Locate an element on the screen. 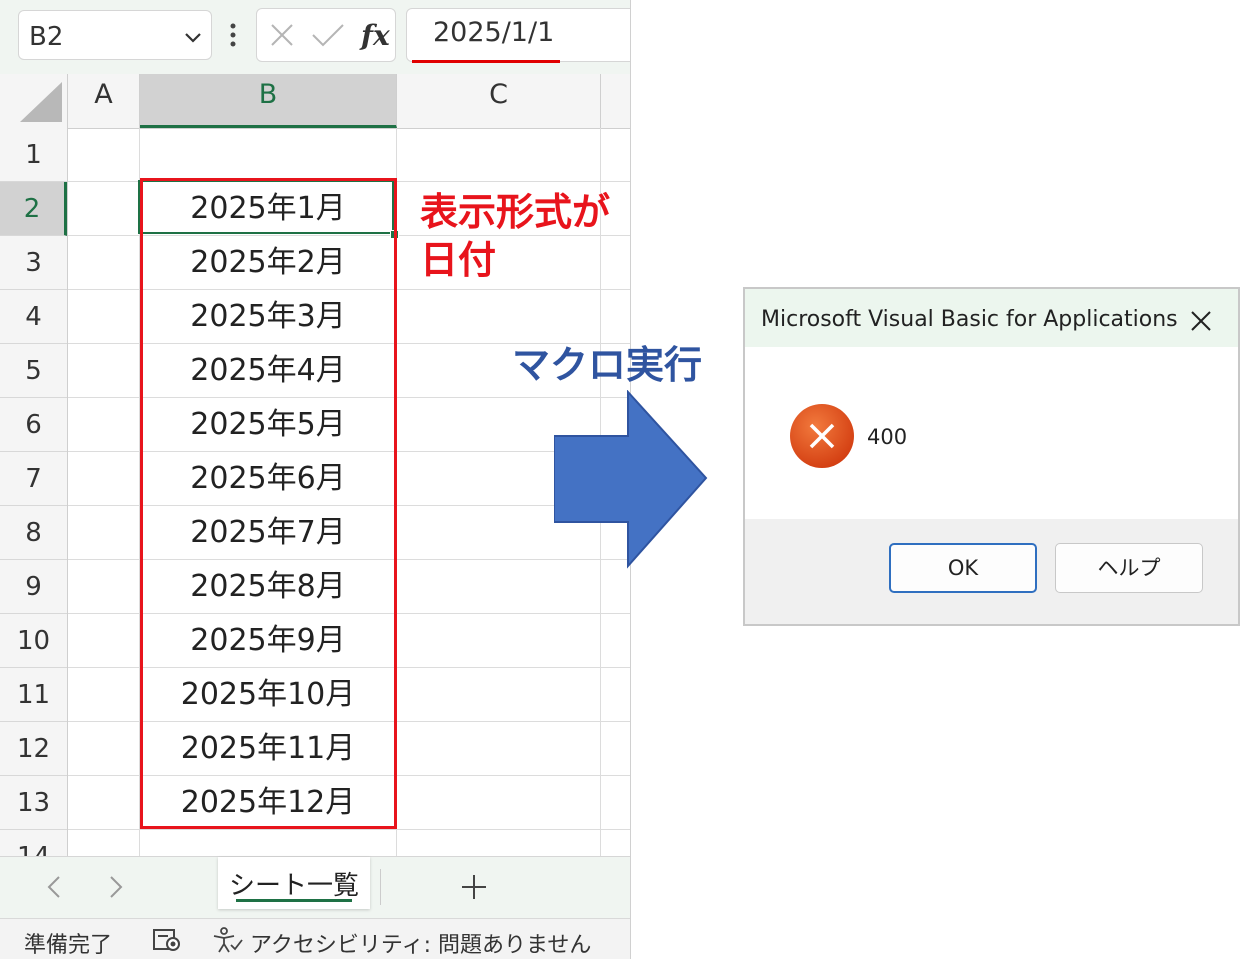 This screenshot has height=959, width=1240. status-bar: 準備完了 アクセシビリティ: 問題ありません is located at coordinates (315, 938).